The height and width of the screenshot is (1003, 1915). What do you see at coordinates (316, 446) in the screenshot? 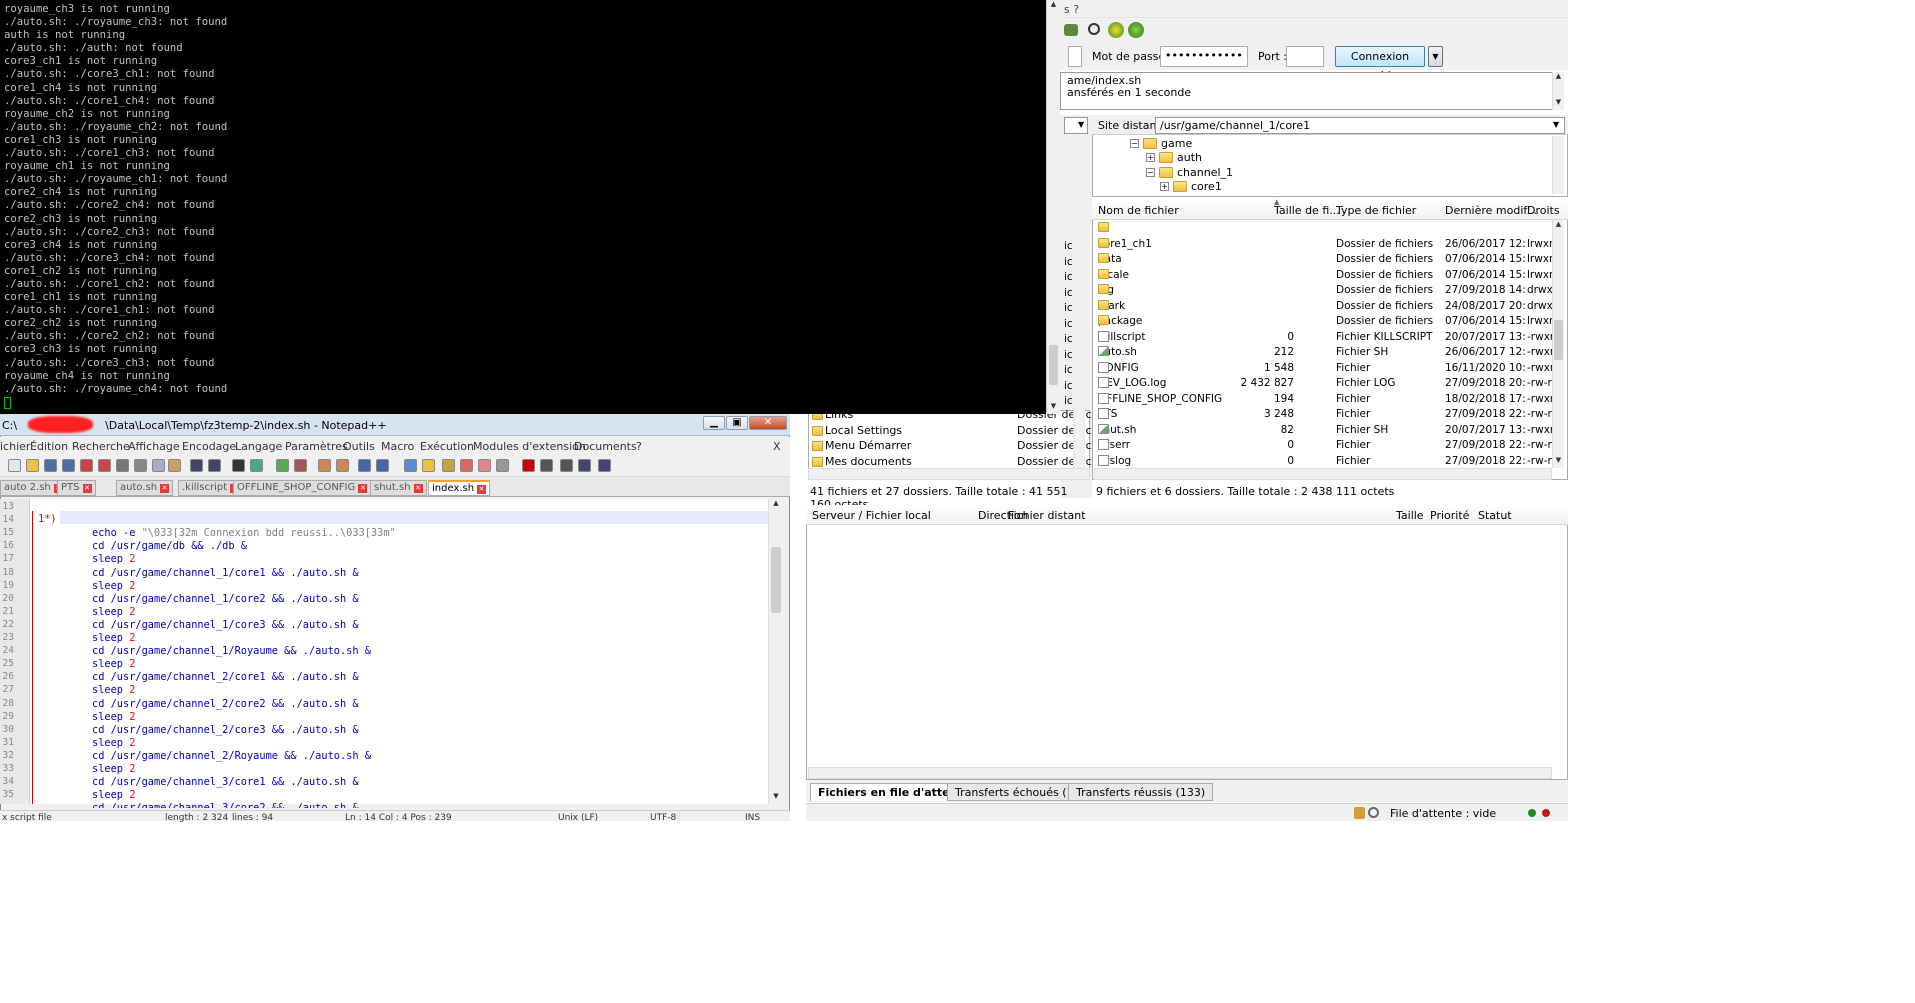
I see `menu-item: Paramètres` at bounding box center [316, 446].